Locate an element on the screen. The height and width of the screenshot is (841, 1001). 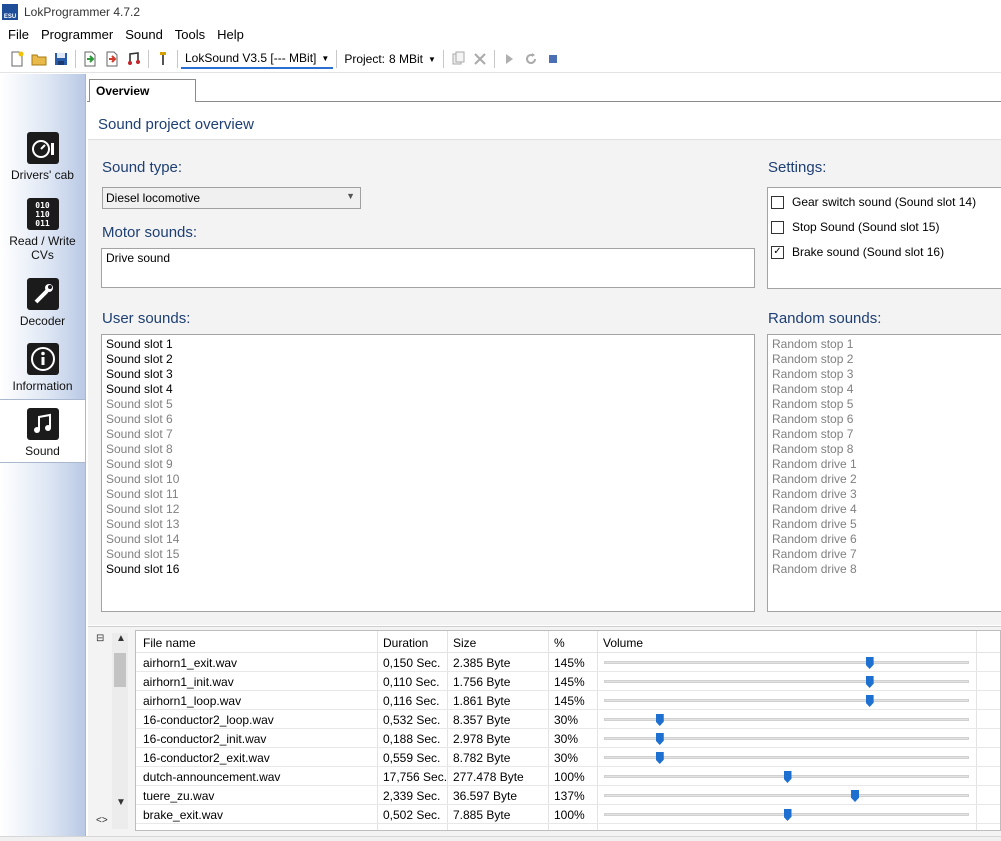
list-item: Random stop 4 is located at coordinates (884, 389).